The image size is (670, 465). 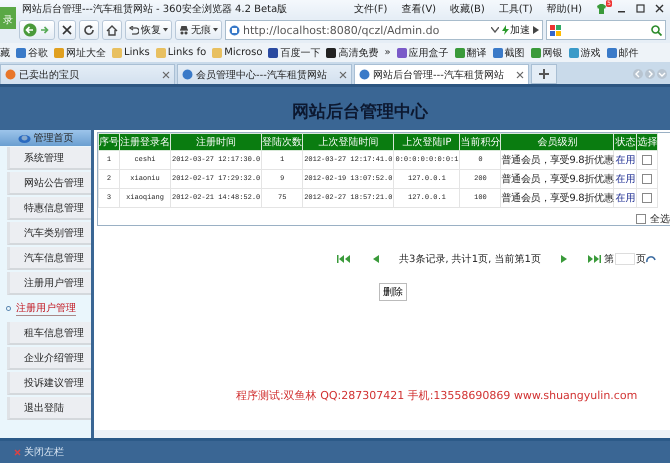 I want to click on column-header: 上次登陆IP, so click(x=427, y=142).